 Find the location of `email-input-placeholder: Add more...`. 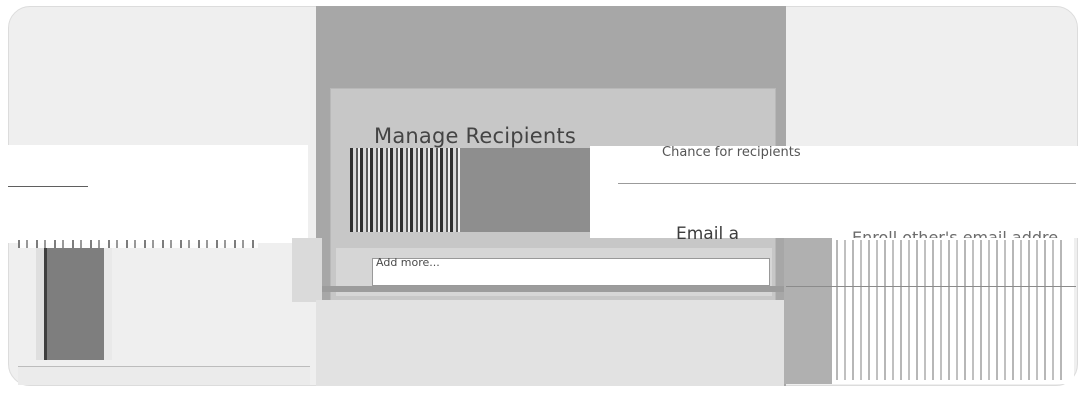

email-input-placeholder: Add more... is located at coordinates (408, 262).